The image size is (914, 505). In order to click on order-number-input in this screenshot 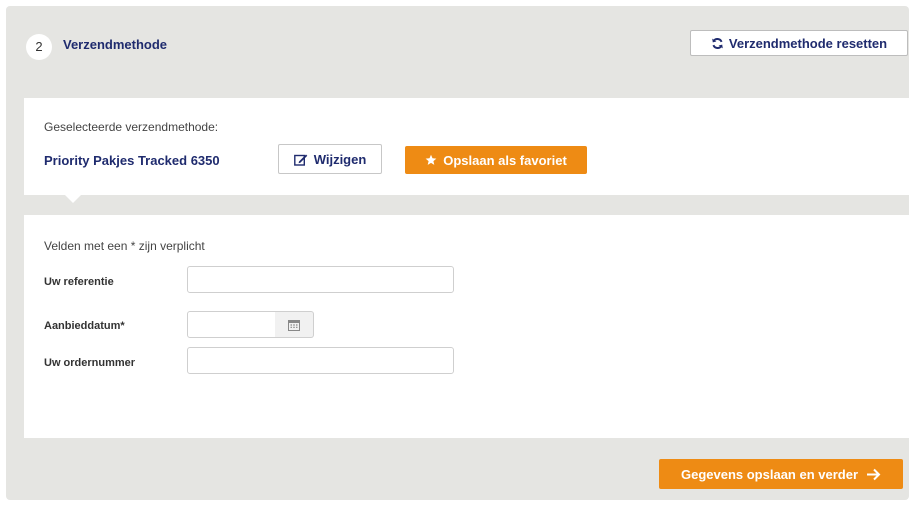, I will do `click(320, 360)`.